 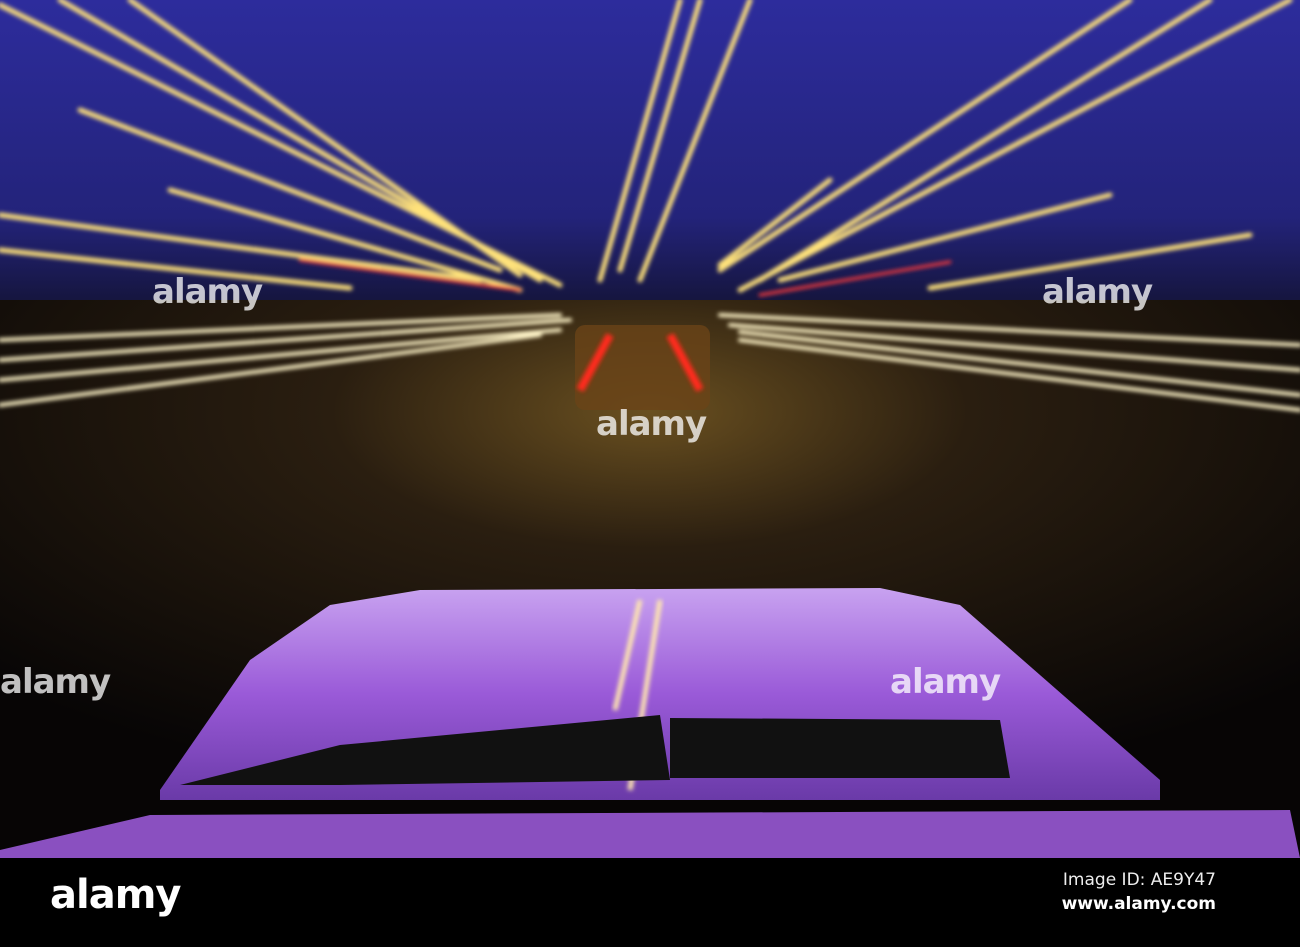 I want to click on car-ahead, so click(x=642, y=367).